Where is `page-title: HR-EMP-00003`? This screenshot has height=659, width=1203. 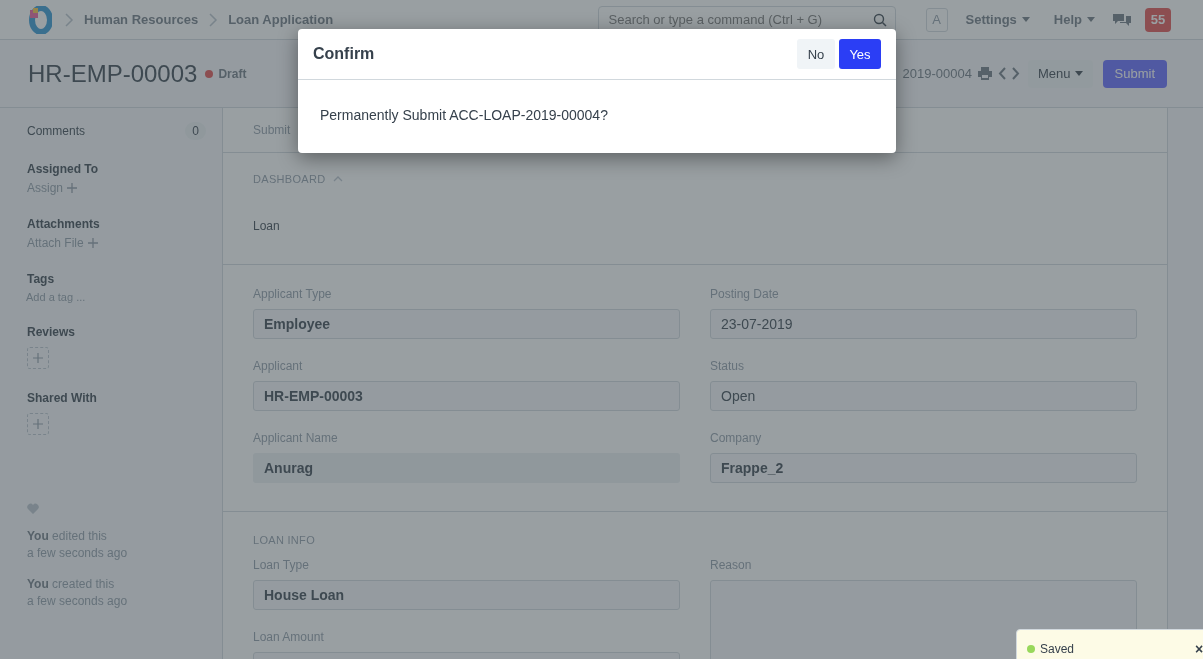 page-title: HR-EMP-00003 is located at coordinates (113, 73).